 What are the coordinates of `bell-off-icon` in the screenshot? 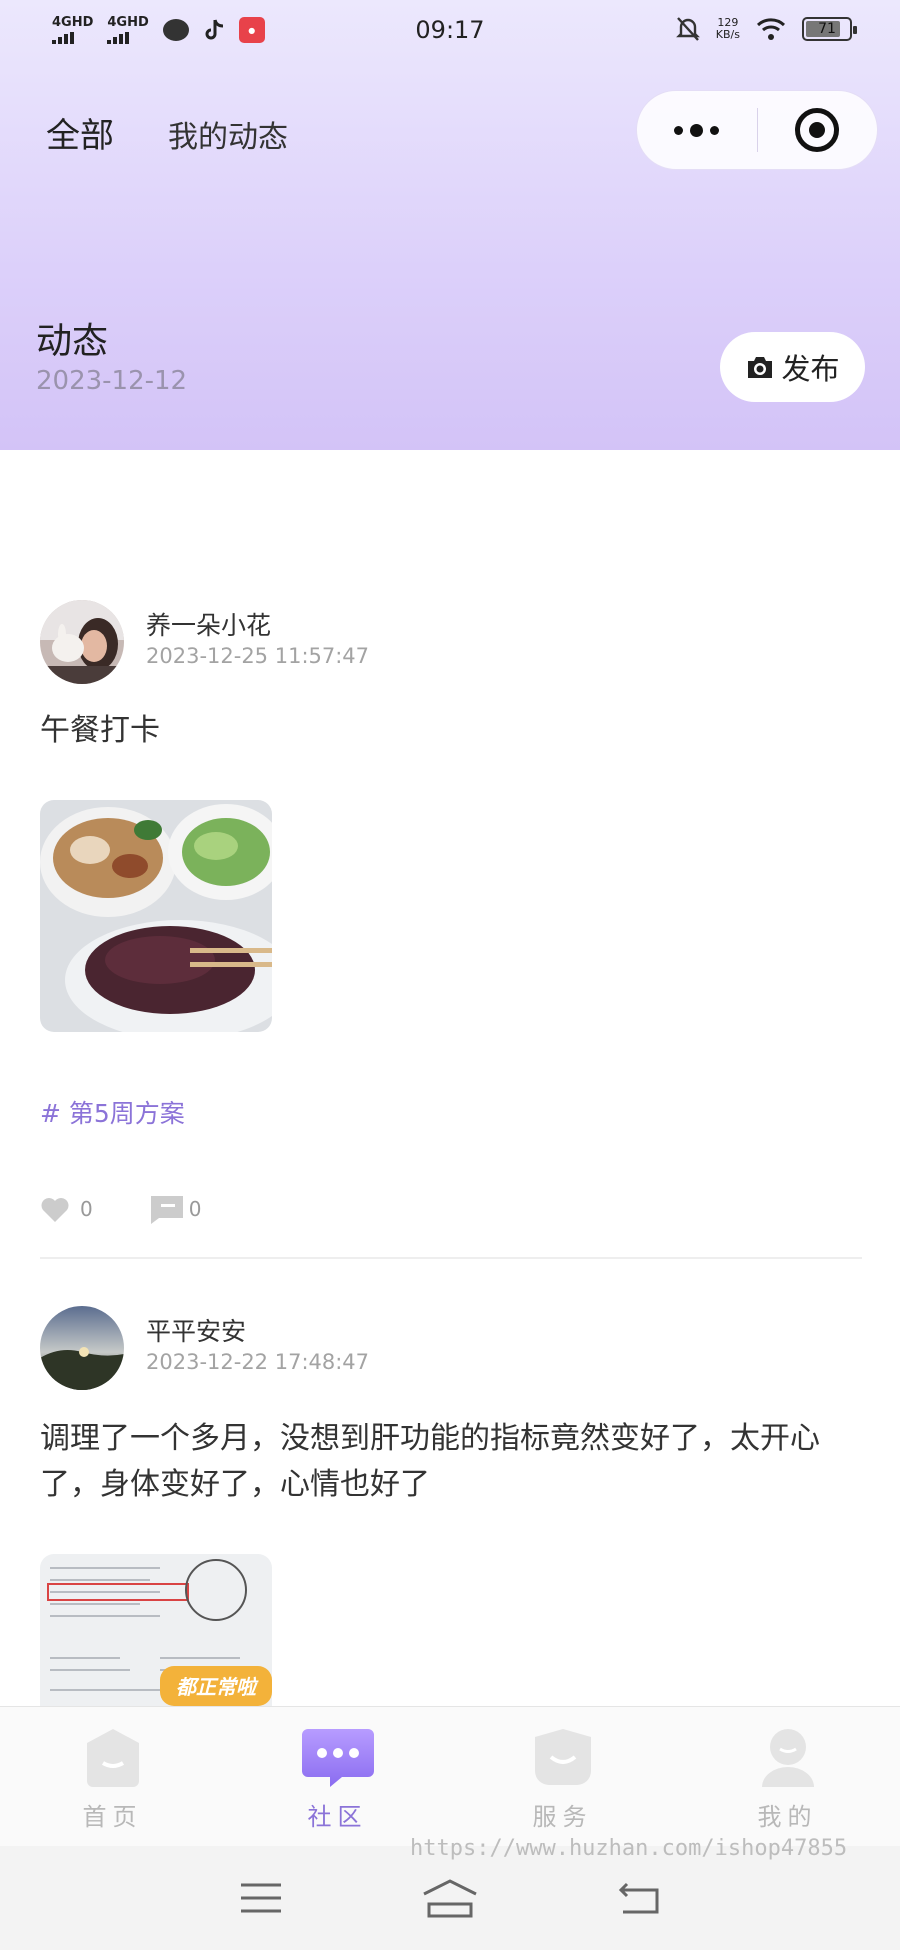 It's located at (687, 29).